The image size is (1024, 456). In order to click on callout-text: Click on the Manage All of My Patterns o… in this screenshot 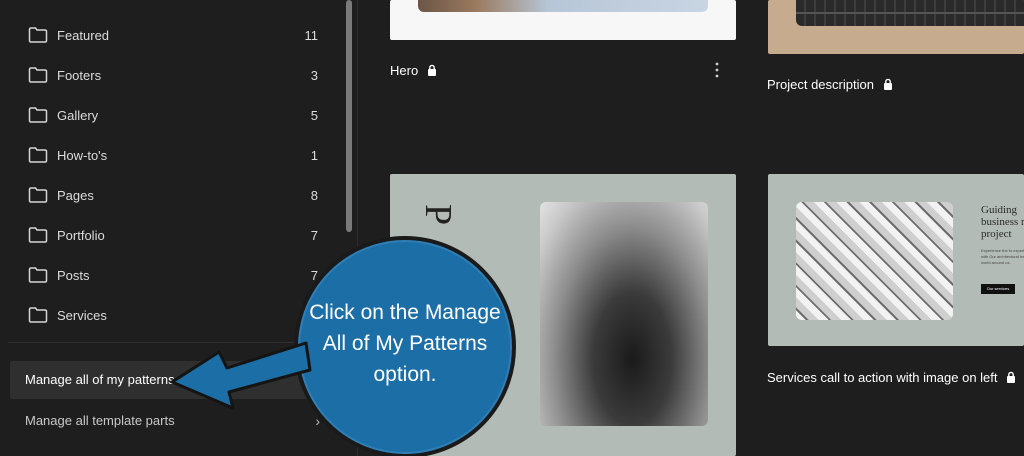, I will do `click(405, 343)`.